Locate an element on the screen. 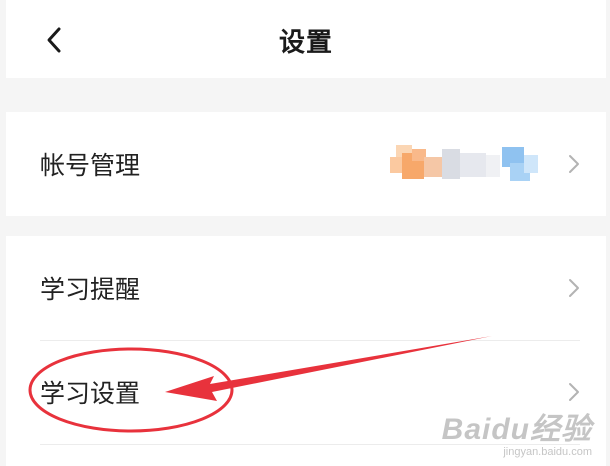 This screenshot has height=466, width=610. watermark-logo: Baidu经验 is located at coordinates (516, 429).